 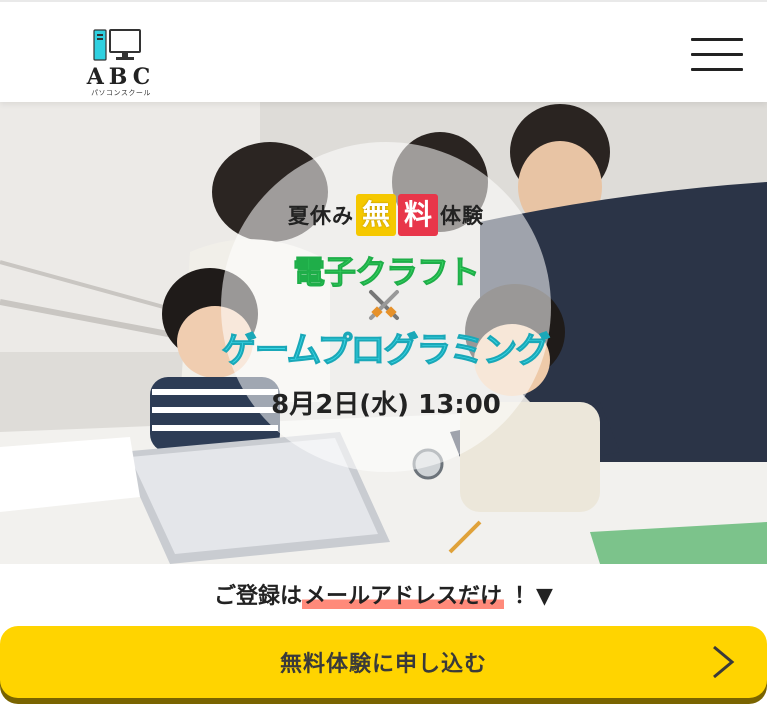 I want to click on apply-free-trial-button: 無料体験に申し込む, so click(x=383, y=662).